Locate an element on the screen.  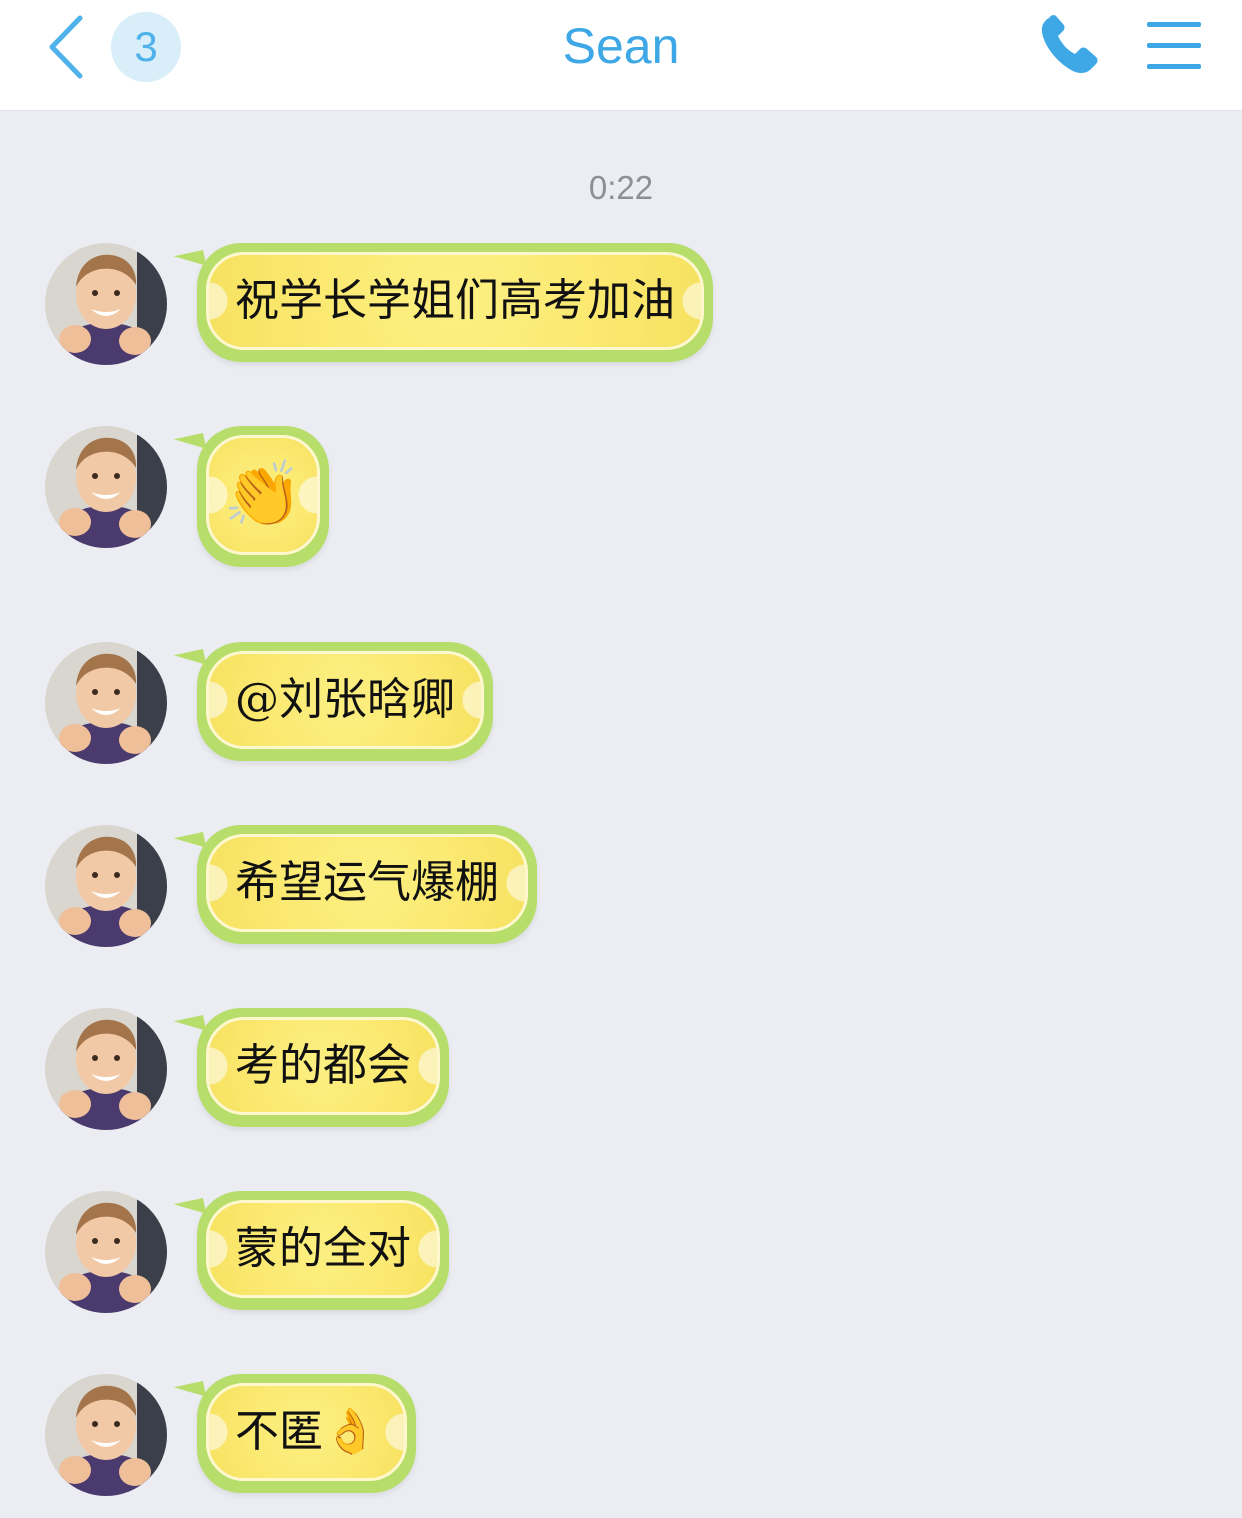
chat-title: Sean is located at coordinates (621, 46).